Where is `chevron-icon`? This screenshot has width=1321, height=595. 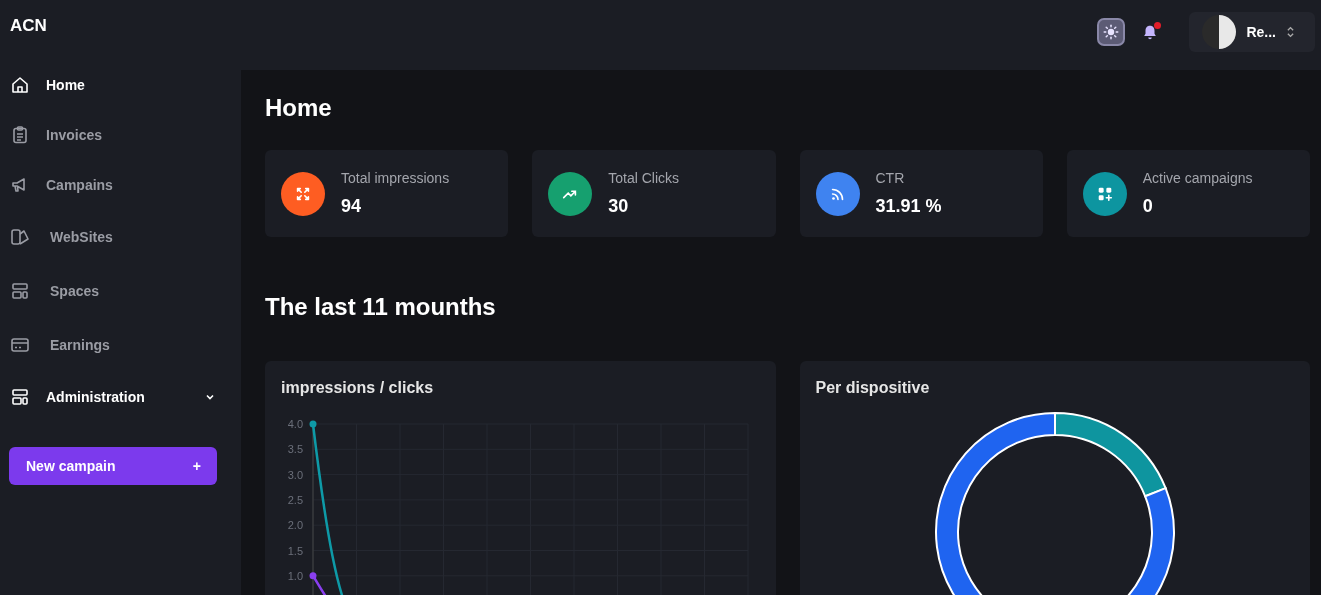
chevron-icon is located at coordinates (210, 397).